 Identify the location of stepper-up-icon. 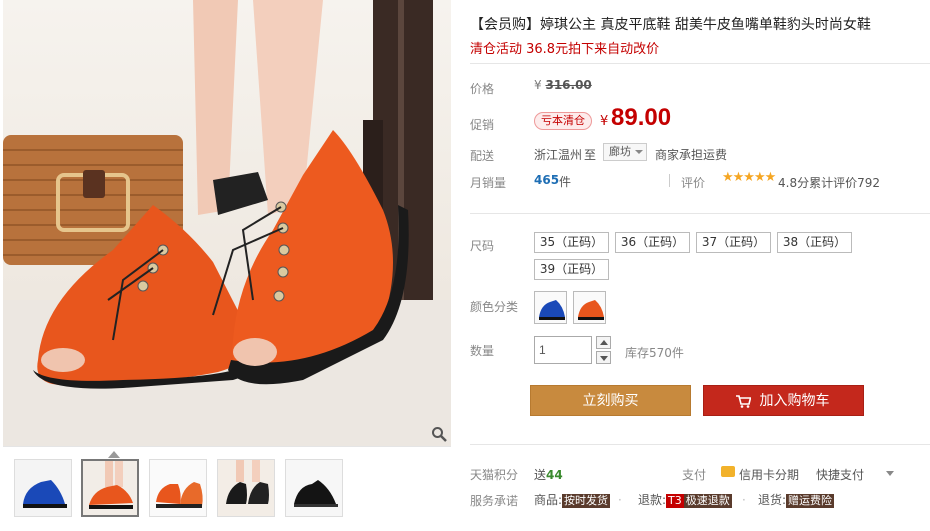
(604, 342).